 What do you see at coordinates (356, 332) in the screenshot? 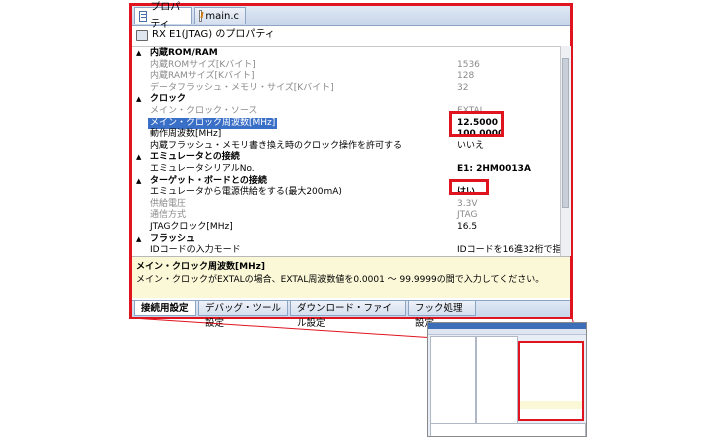
I see `zoom-connector-lines` at bounding box center [356, 332].